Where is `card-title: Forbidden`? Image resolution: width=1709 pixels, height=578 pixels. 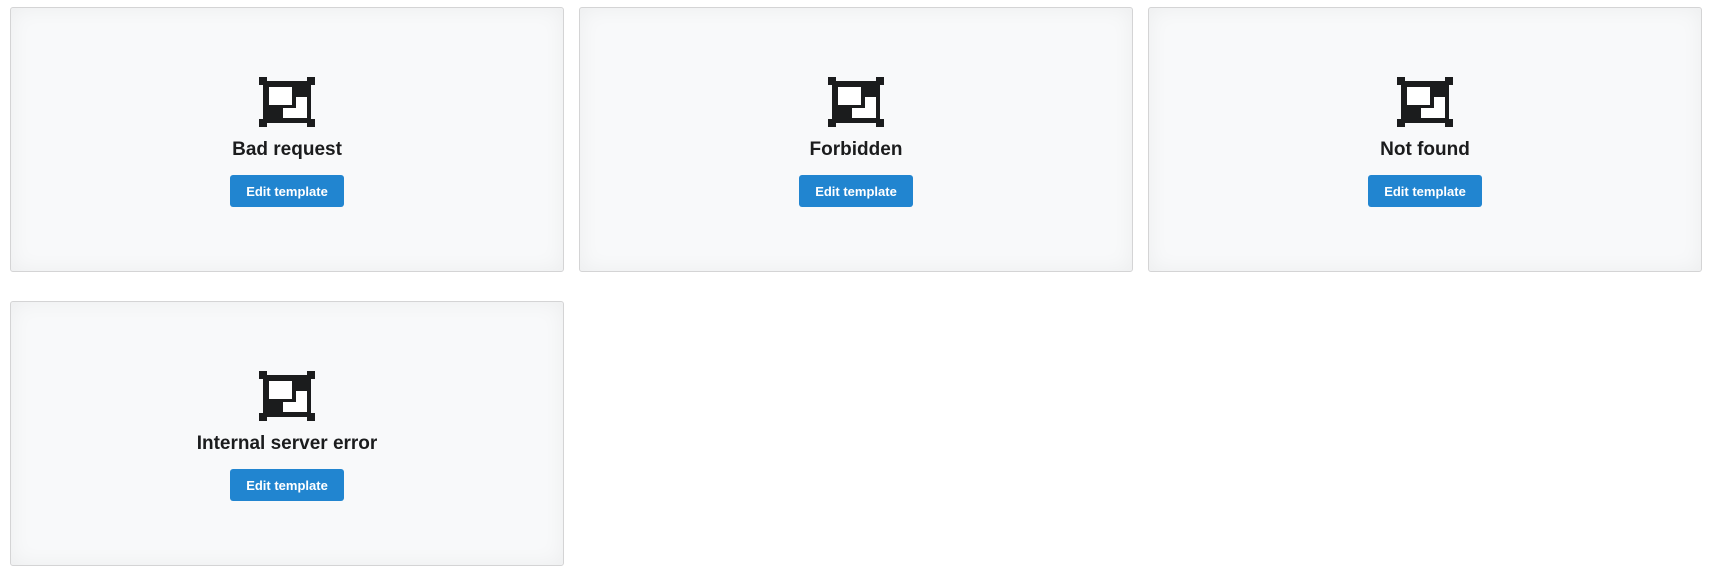
card-title: Forbidden is located at coordinates (856, 149).